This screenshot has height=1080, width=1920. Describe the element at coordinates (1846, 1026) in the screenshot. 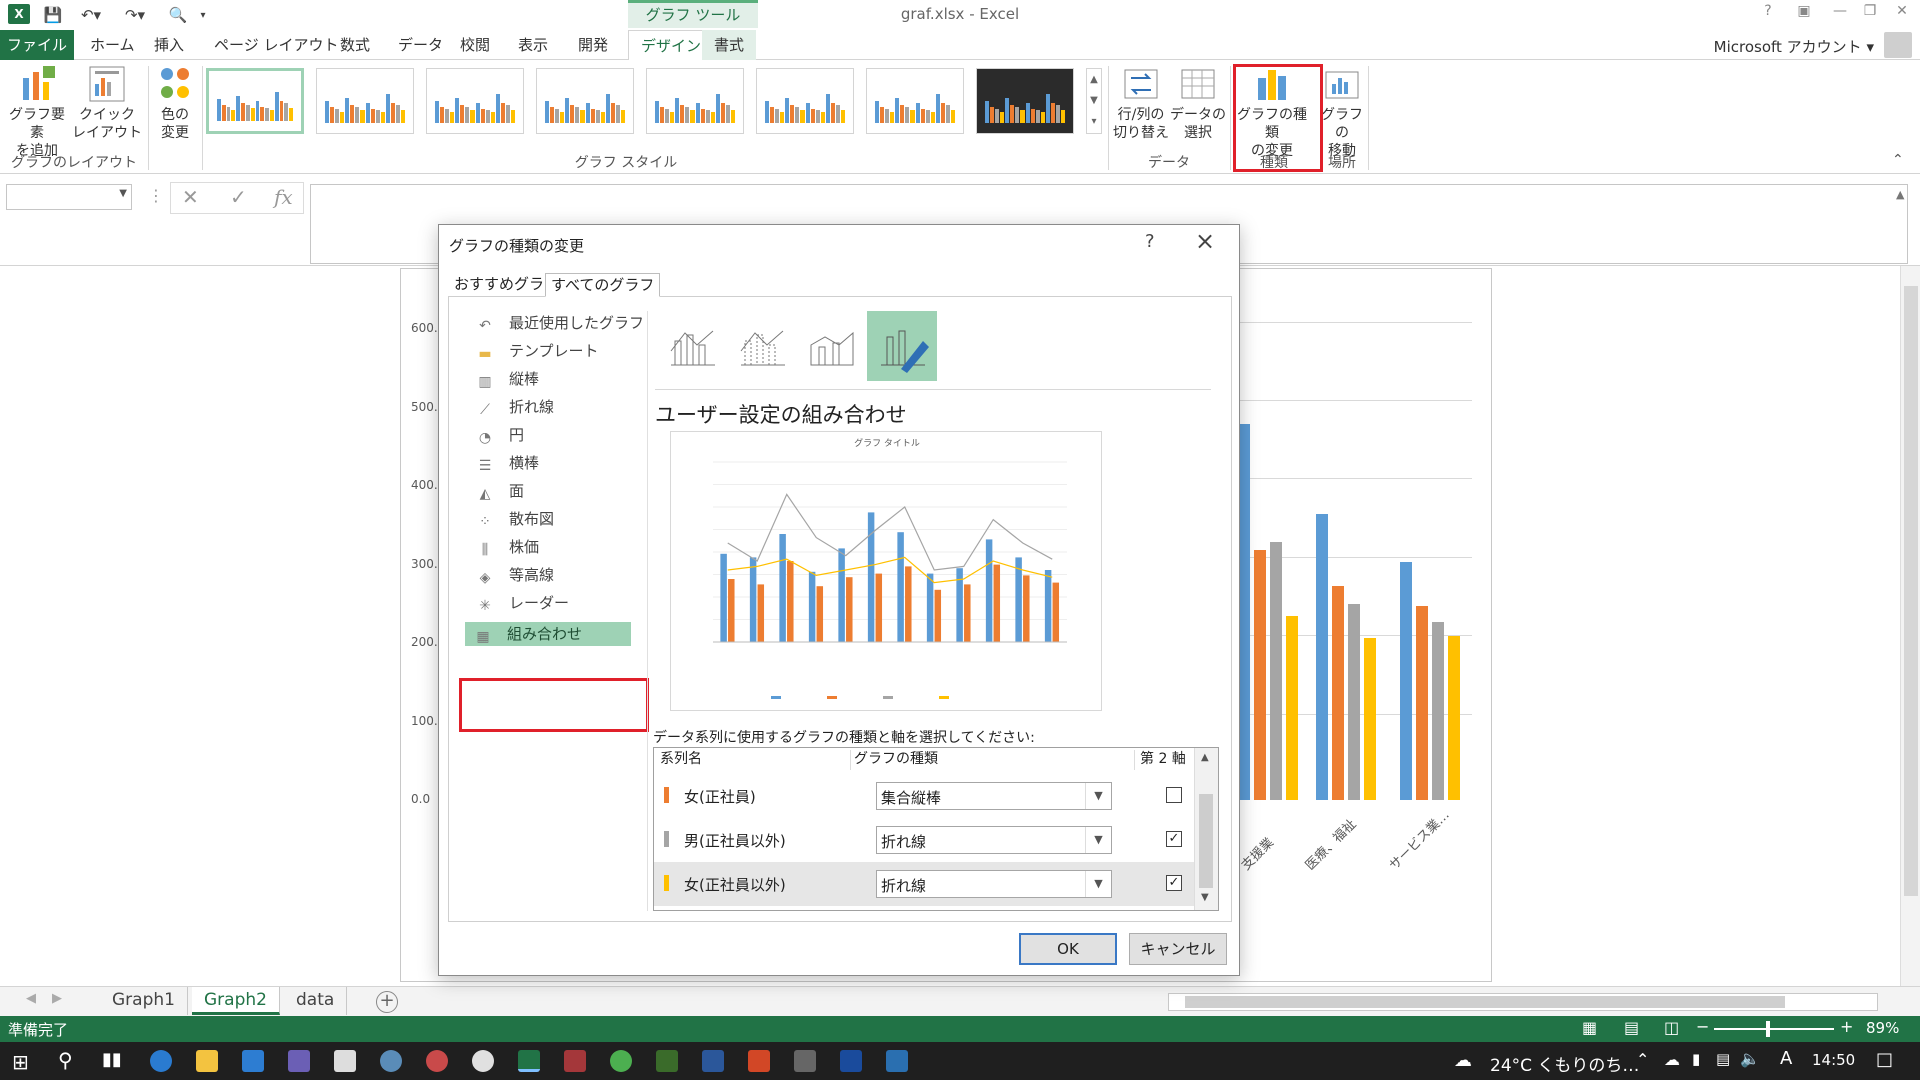

I see `zoom-in-icon: +` at that location.